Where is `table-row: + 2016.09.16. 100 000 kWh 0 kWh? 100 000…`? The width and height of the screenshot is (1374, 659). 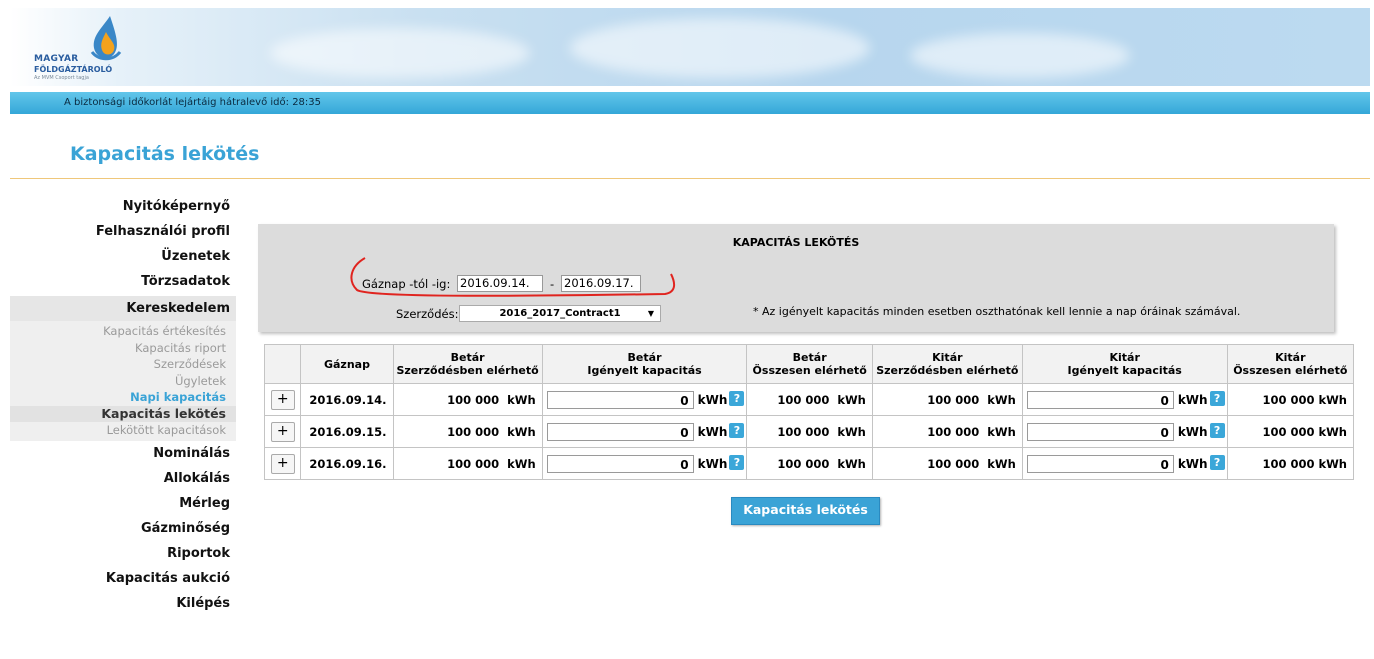 table-row: + 2016.09.16. 100 000 kWh 0 kWh? 100 000… is located at coordinates (809, 463).